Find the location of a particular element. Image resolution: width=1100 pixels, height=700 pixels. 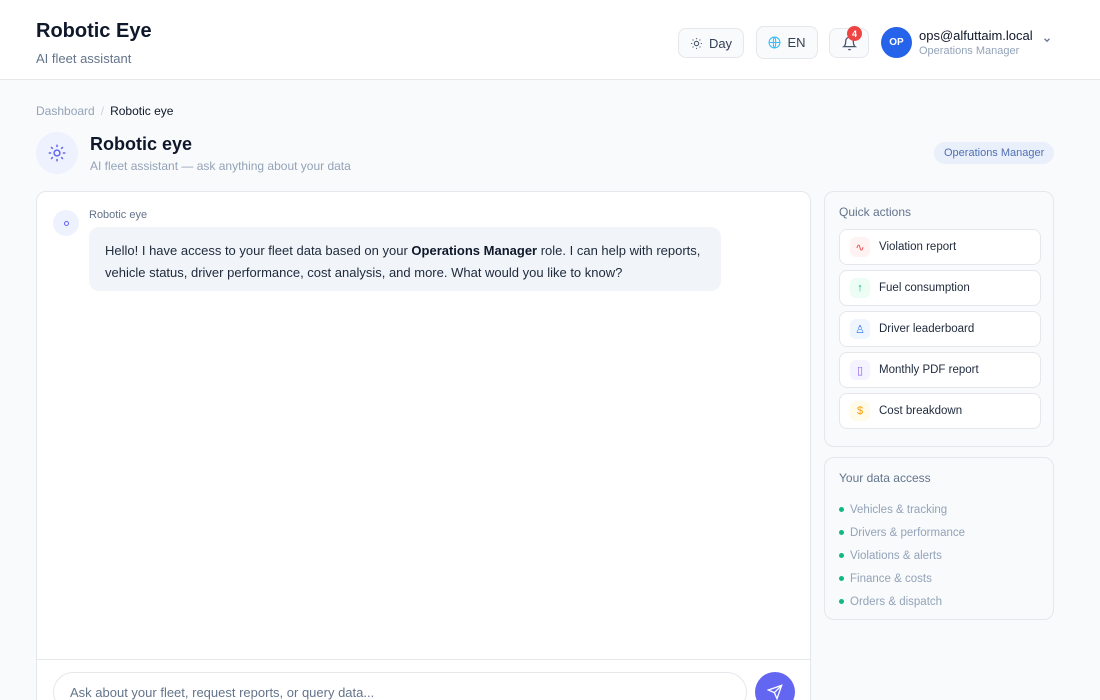

data-access-title: Your data access is located at coordinates (885, 478).